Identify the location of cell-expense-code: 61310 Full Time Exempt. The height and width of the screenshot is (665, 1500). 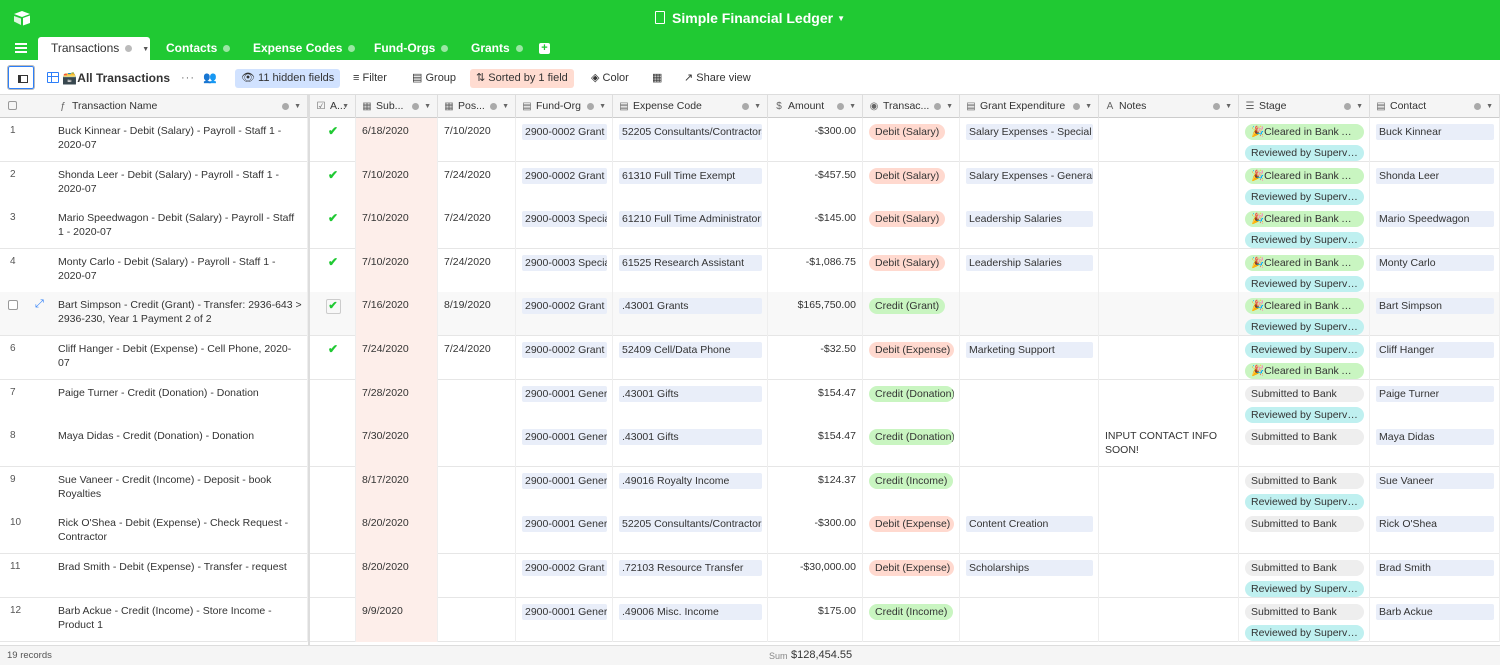
(690, 183).